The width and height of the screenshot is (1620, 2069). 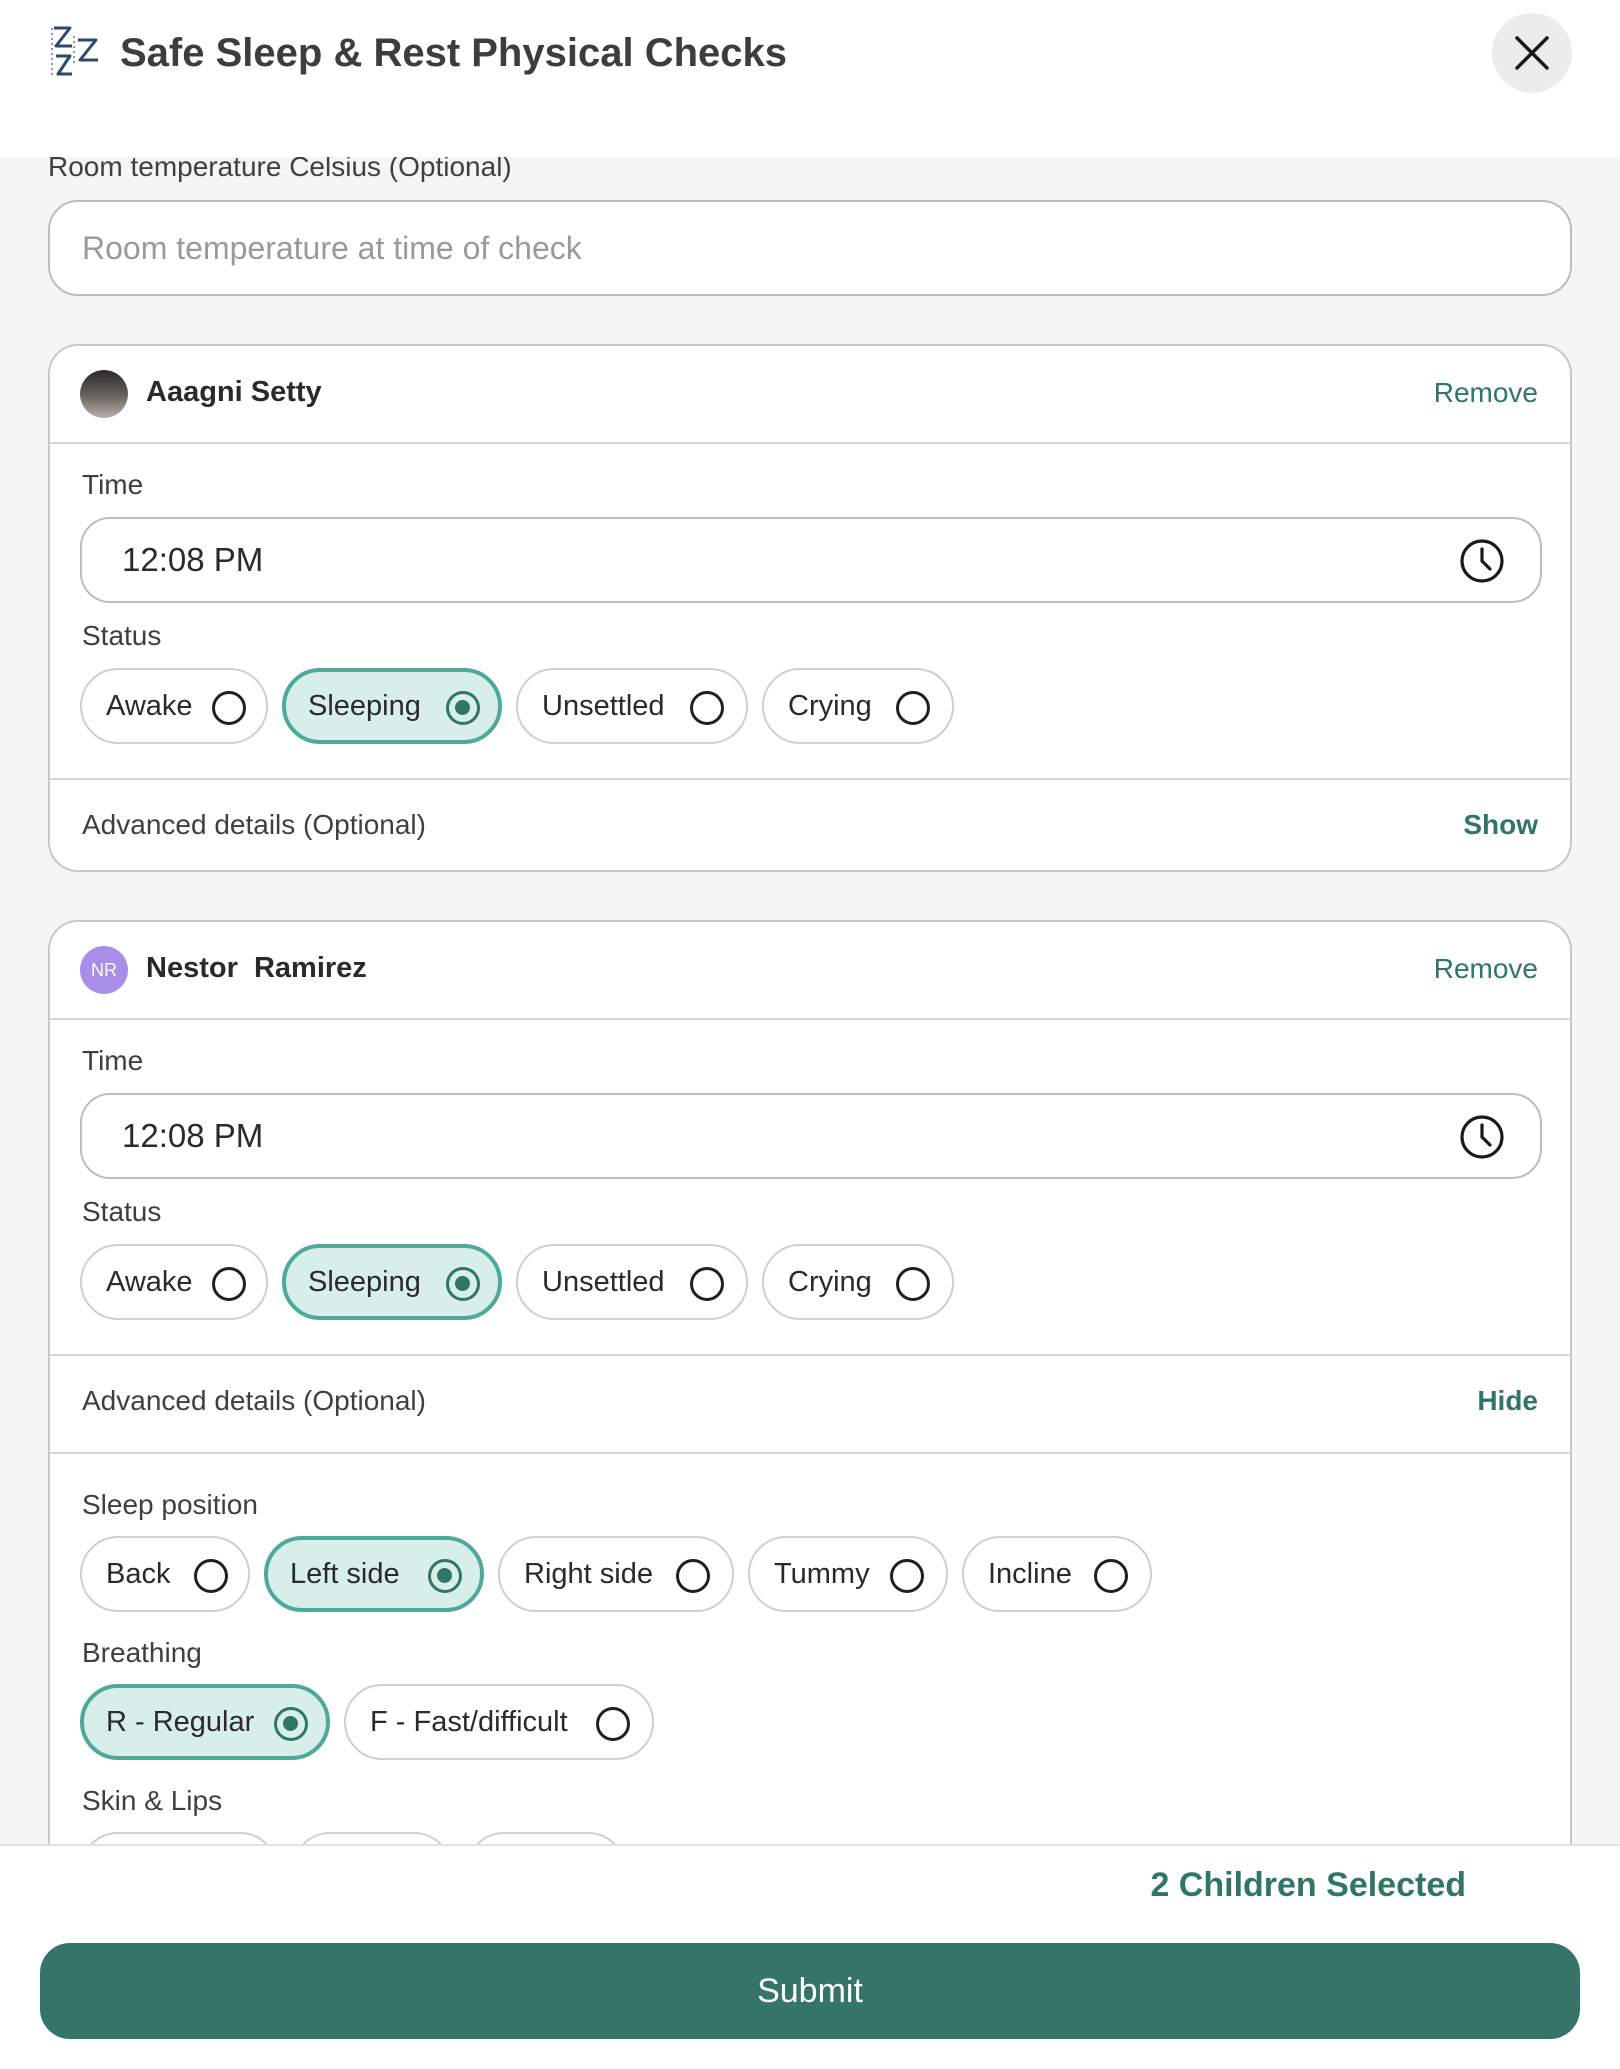 I want to click on avatar: NR, so click(x=104, y=970).